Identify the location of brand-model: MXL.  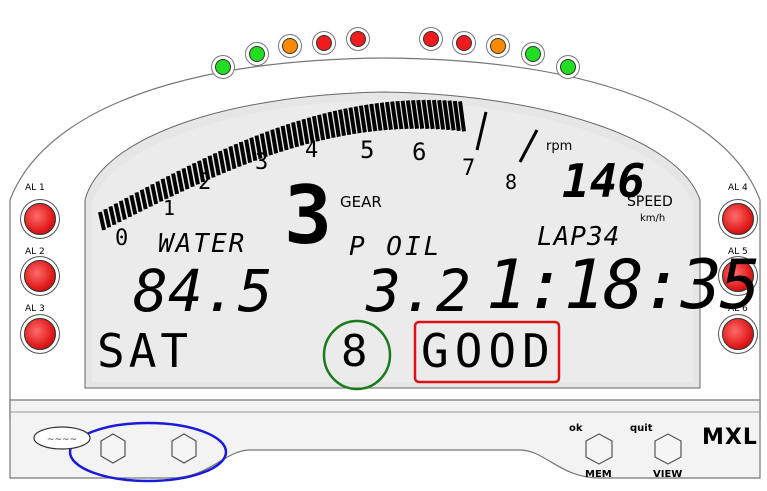
(730, 437).